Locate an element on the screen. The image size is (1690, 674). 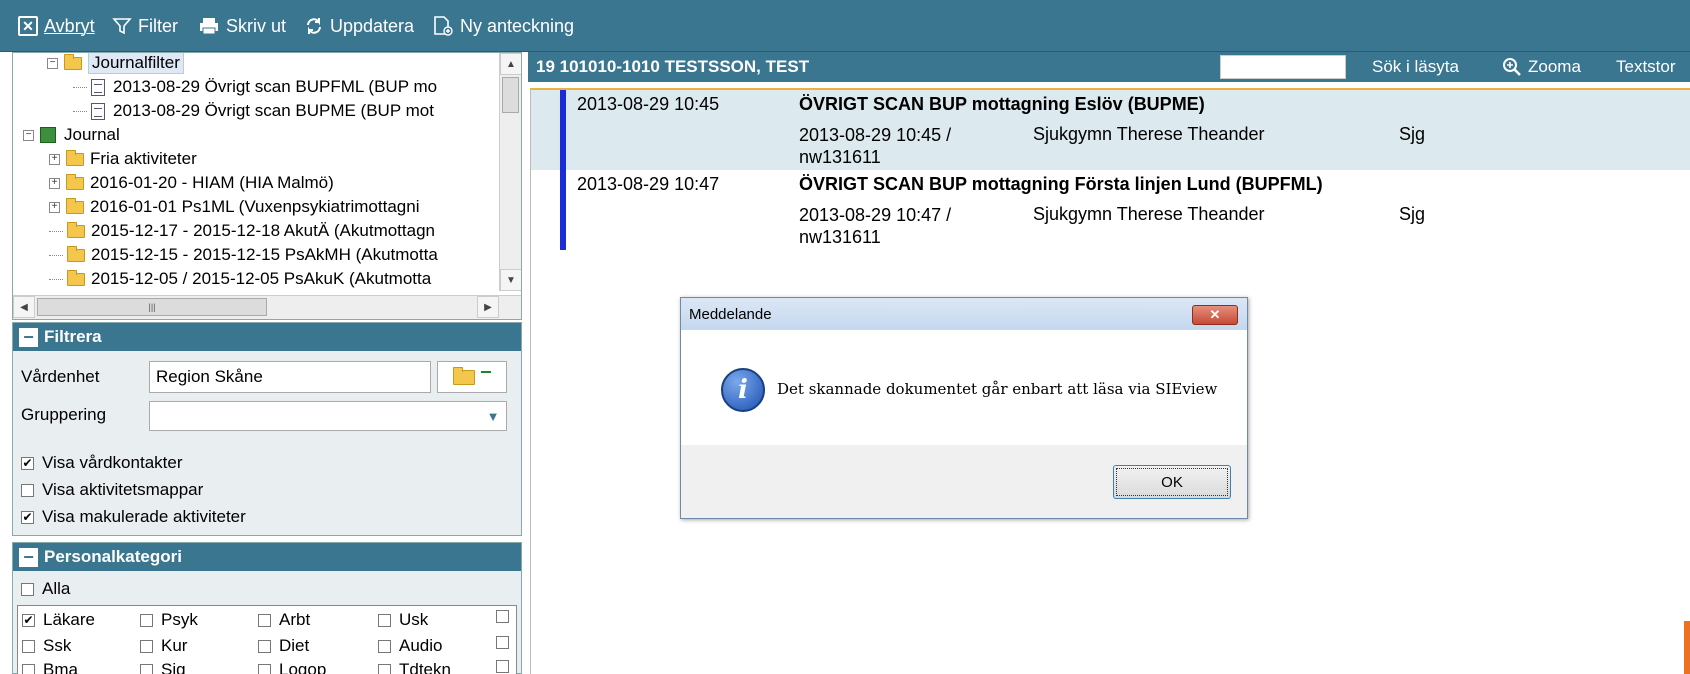
choose-unit-button is located at coordinates (472, 377).